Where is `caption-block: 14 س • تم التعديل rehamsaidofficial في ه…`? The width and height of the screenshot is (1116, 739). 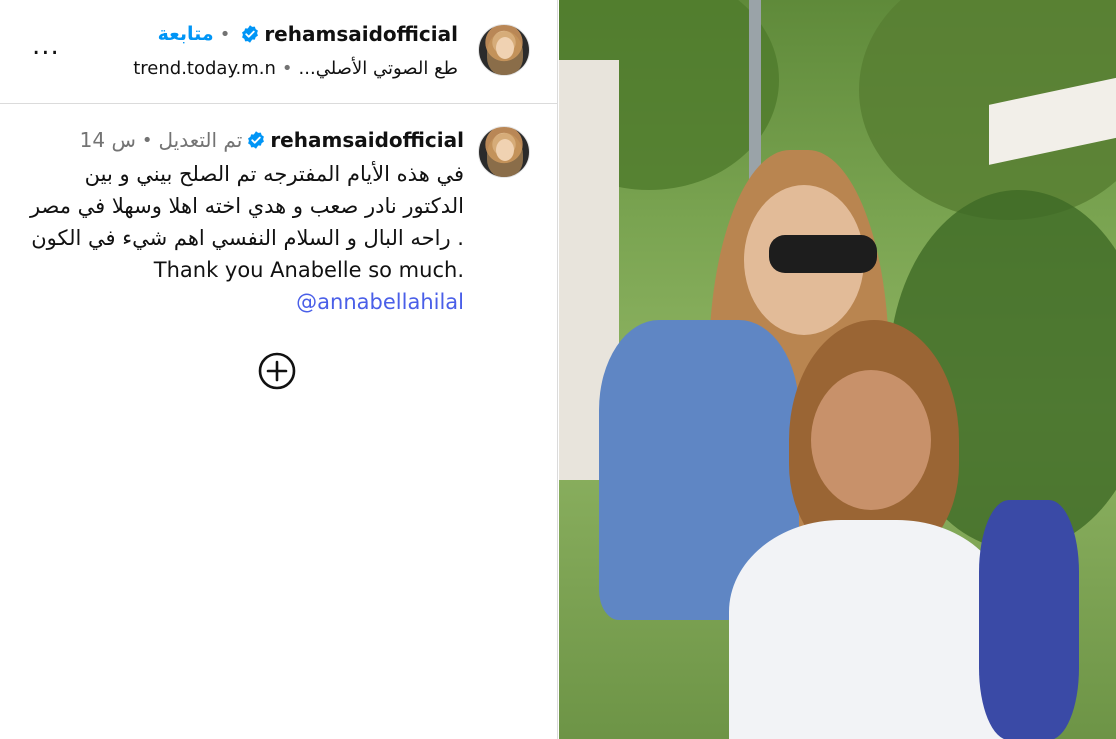 caption-block: 14 س • تم التعديل rehamsaidofficial في ه… is located at coordinates (279, 218).